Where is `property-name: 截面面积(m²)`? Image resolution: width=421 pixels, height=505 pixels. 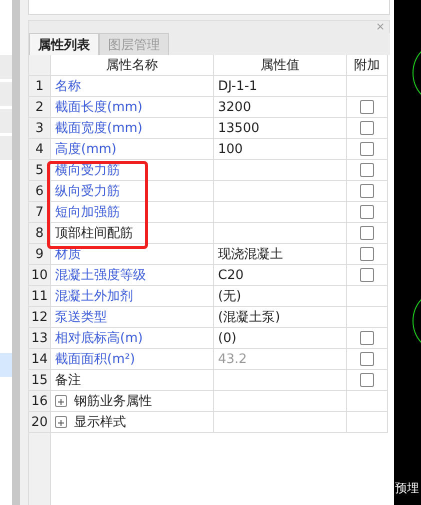 property-name: 截面面积(m²) is located at coordinates (132, 359).